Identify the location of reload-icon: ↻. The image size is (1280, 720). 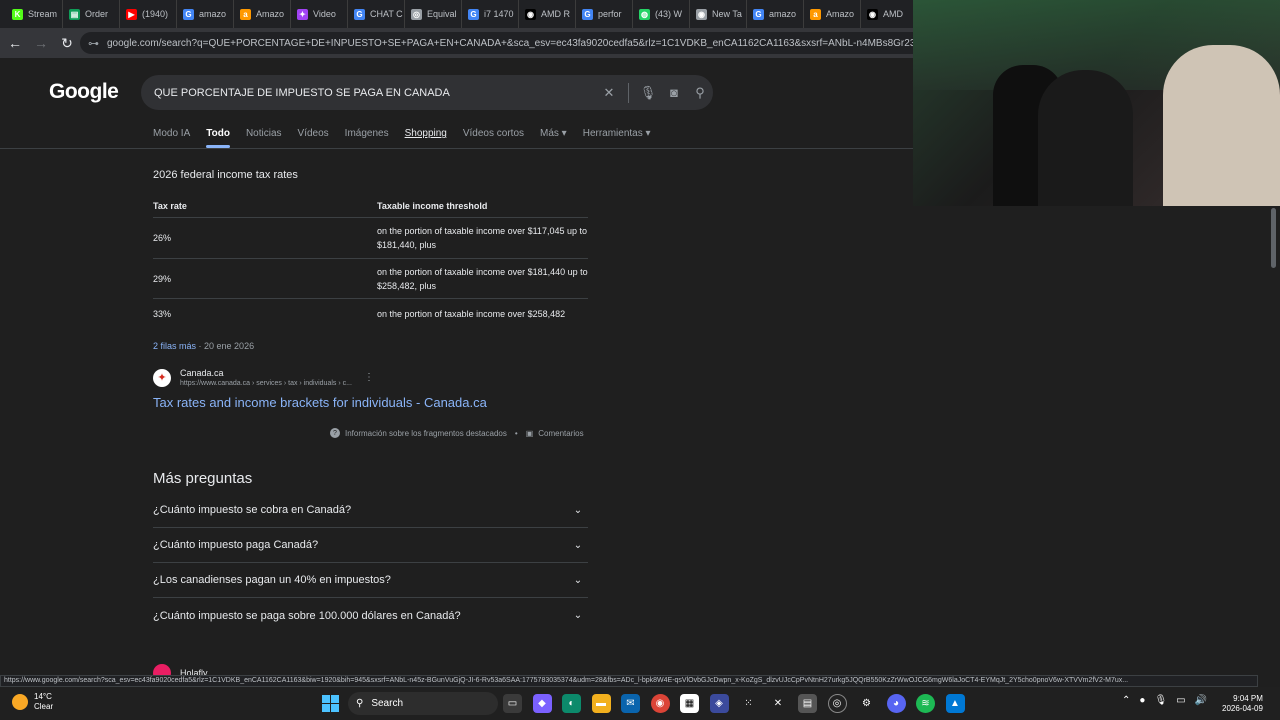
(67, 43).